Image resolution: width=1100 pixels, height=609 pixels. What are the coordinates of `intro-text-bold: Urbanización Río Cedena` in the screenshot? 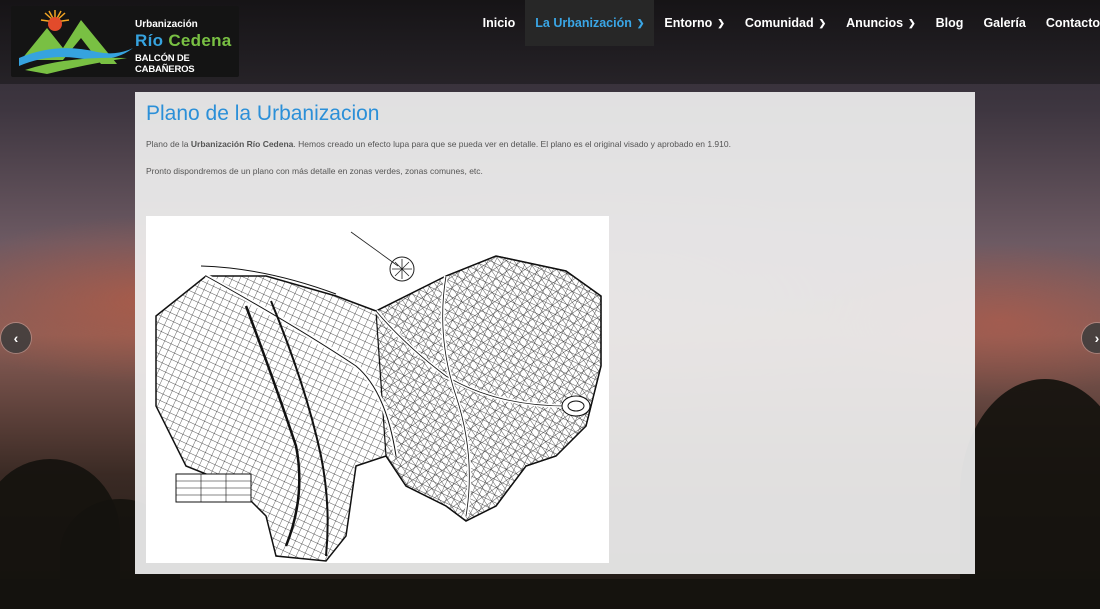 It's located at (242, 144).